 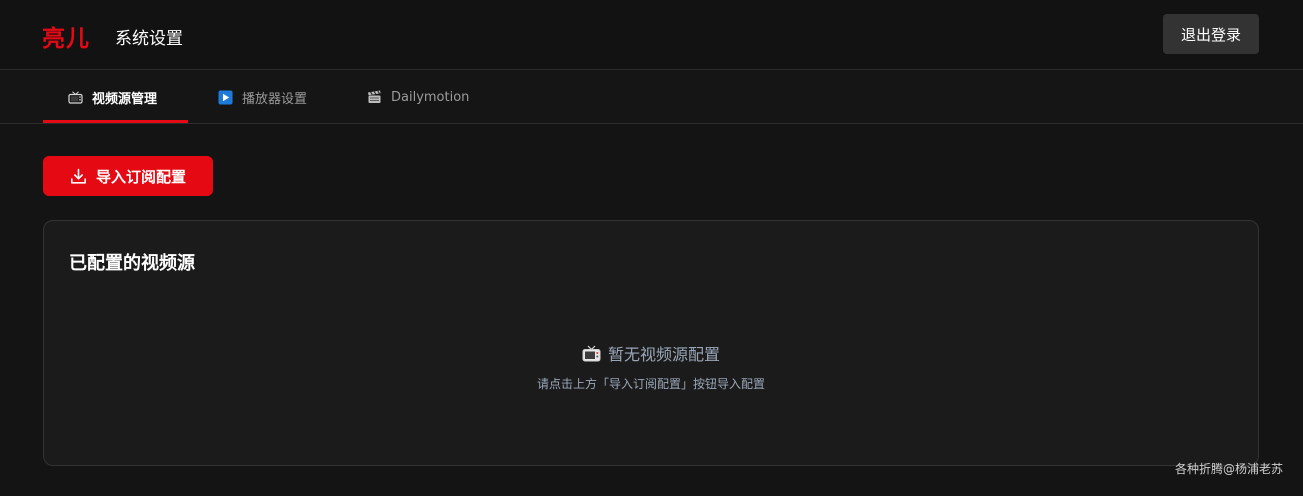 I want to click on tab-player-settings: 播放器设置, so click(x=262, y=97).